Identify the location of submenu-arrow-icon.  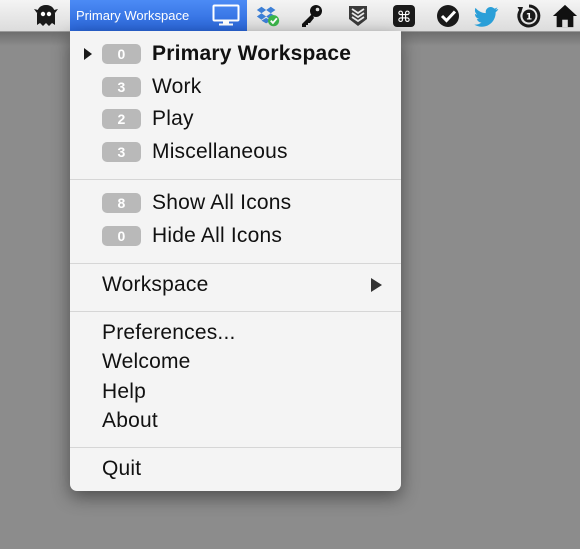
(376, 285).